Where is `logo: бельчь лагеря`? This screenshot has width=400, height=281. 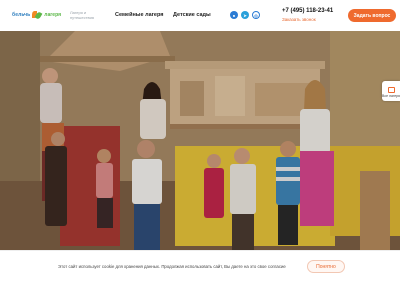 logo: бельчь лагеря is located at coordinates (36, 15).